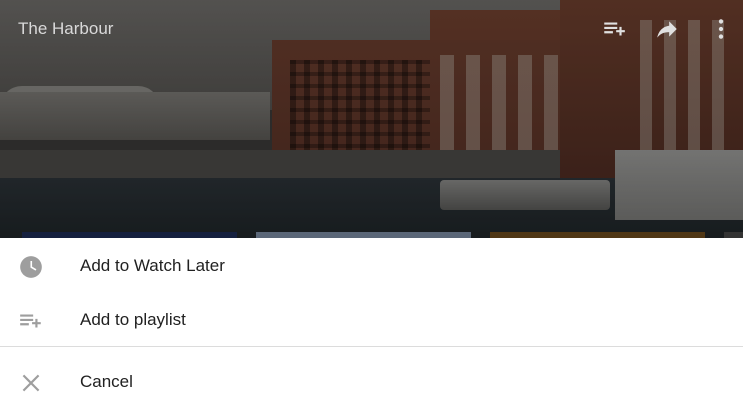 This screenshot has width=743, height=418. I want to click on clock-icon, so click(31, 267).